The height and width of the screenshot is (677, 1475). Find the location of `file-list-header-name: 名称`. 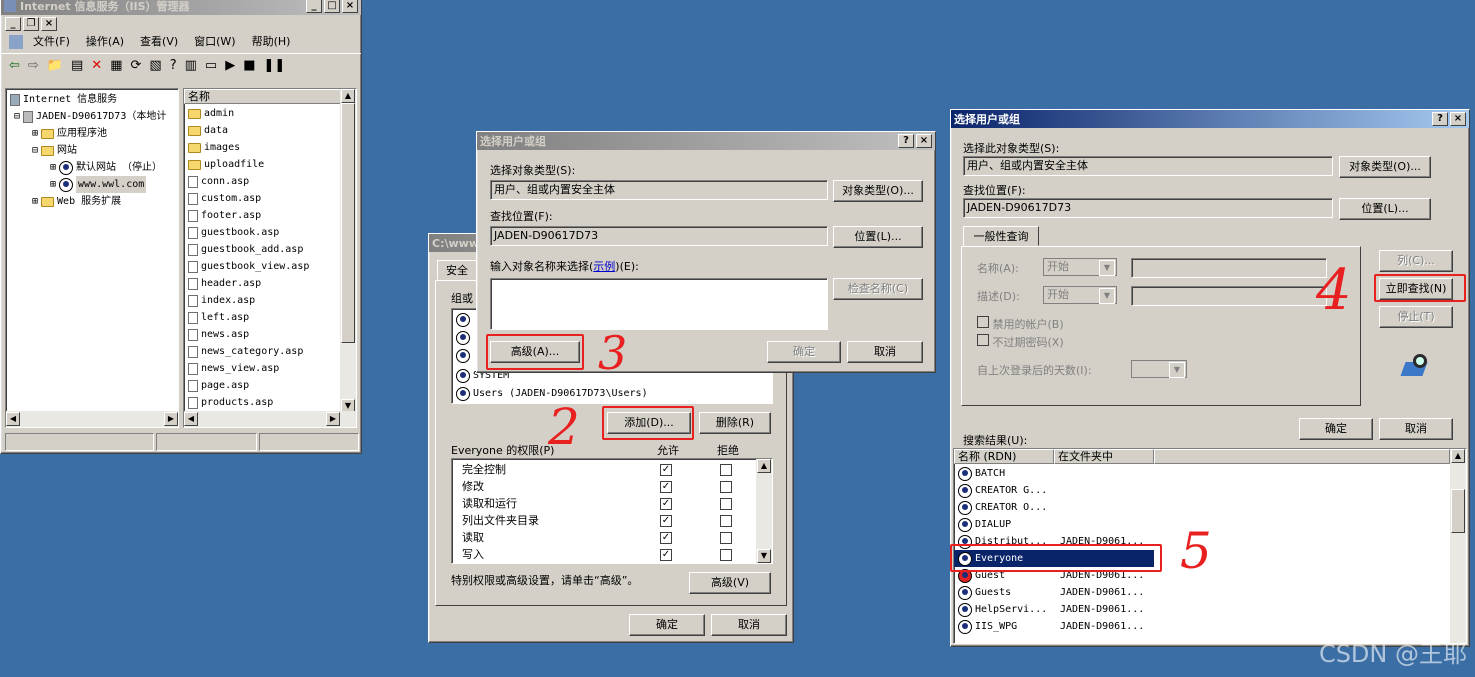

file-list-header-name: 名称 is located at coordinates (263, 96).